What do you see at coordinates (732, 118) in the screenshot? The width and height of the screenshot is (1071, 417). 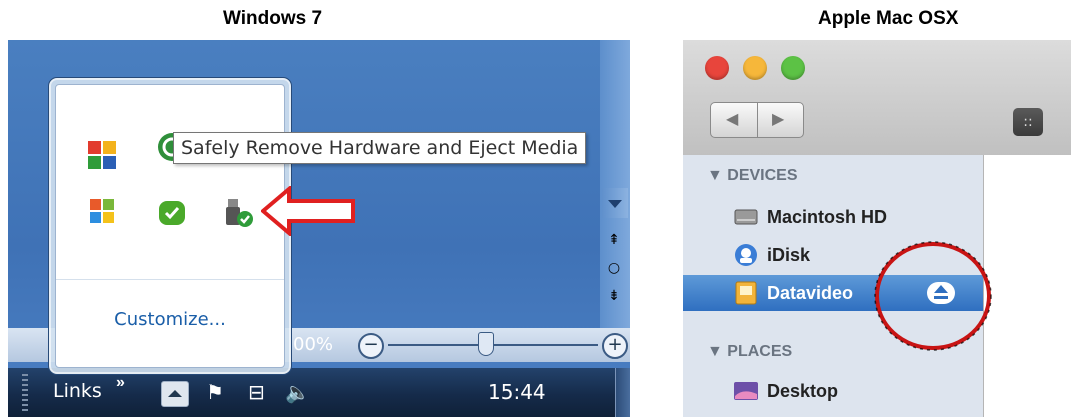 I see `back-arrow-icon: ◀` at bounding box center [732, 118].